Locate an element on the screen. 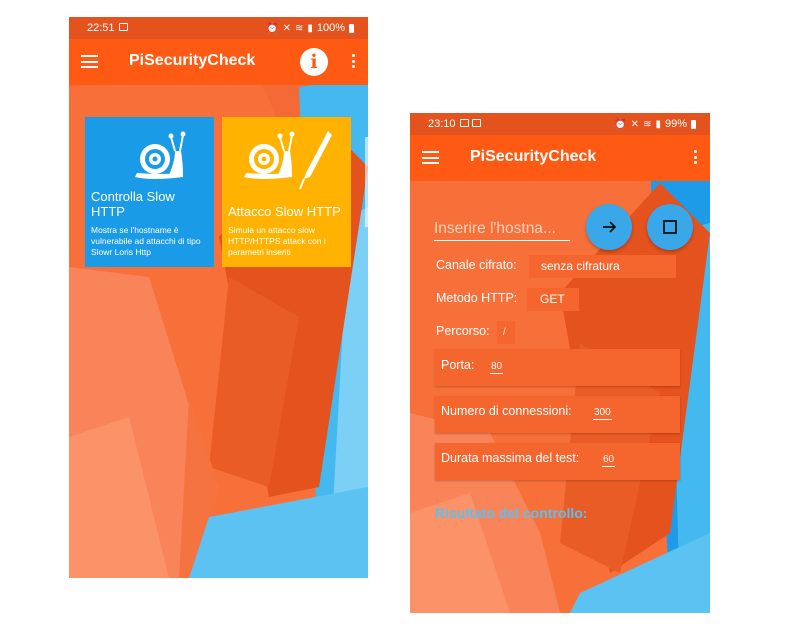 The image size is (794, 643). stop-square-icon is located at coordinates (670, 227).